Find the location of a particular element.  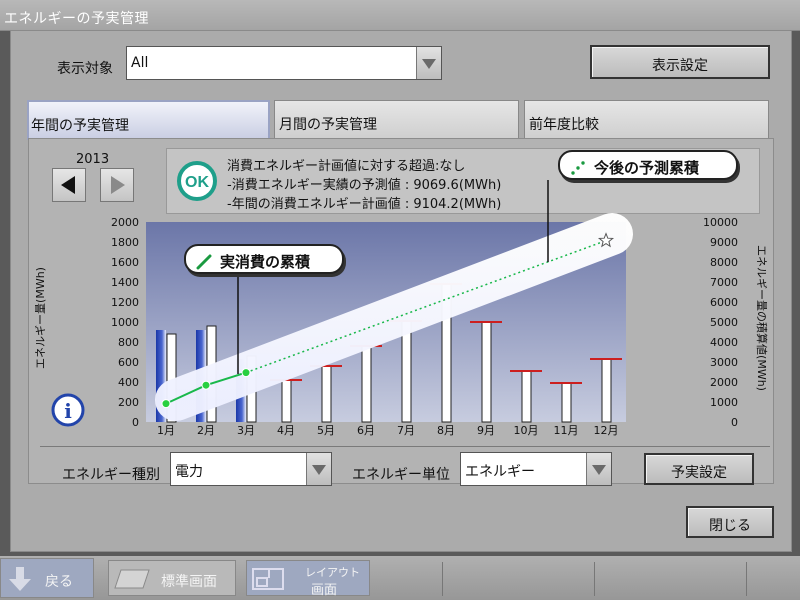

y2-tick-label: 10000 is located at coordinates (720, 222).